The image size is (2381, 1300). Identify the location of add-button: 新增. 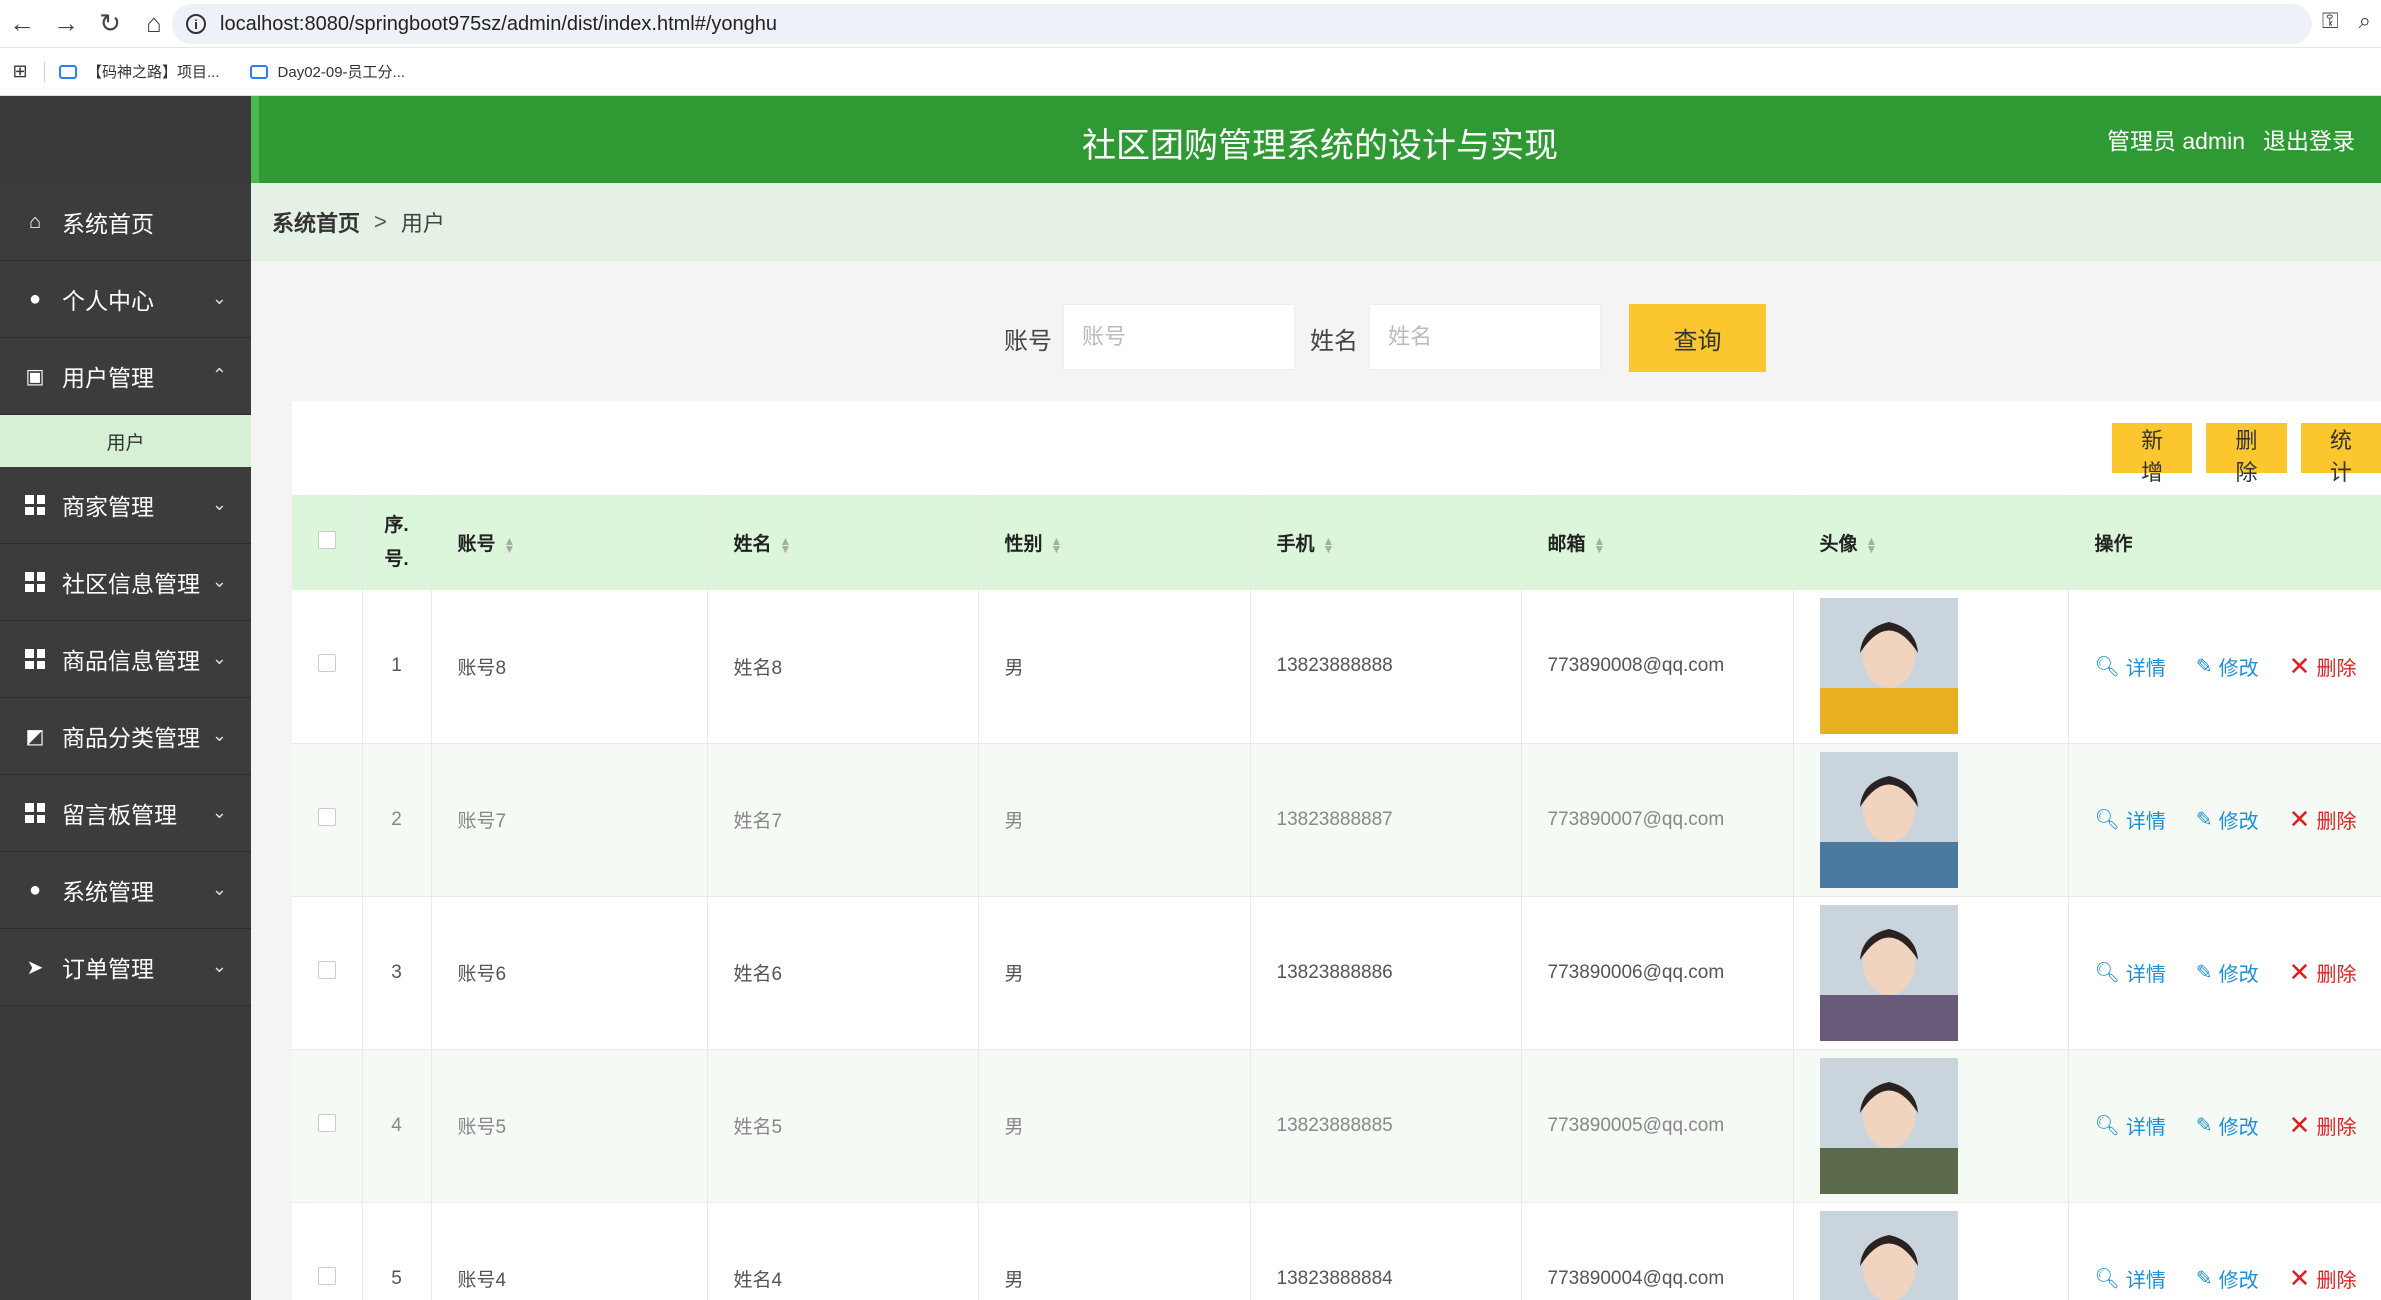
(2152, 454).